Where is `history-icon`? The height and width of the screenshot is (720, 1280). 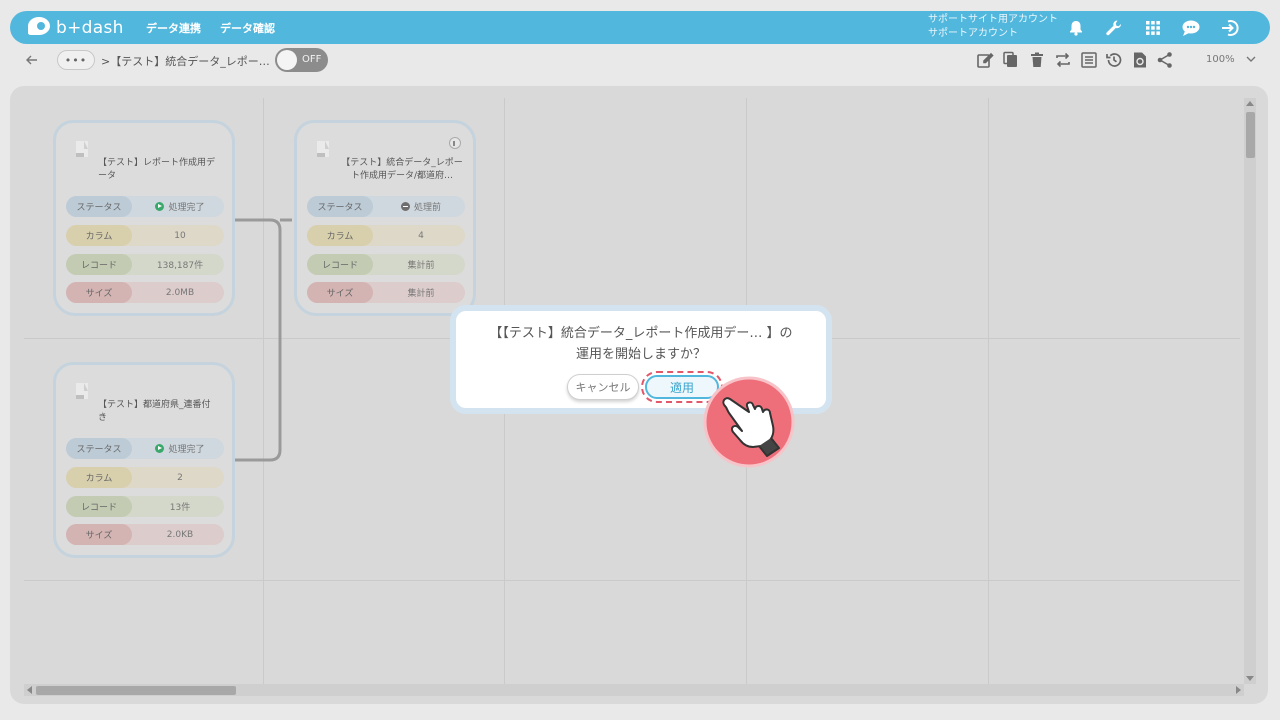 history-icon is located at coordinates (1114, 60).